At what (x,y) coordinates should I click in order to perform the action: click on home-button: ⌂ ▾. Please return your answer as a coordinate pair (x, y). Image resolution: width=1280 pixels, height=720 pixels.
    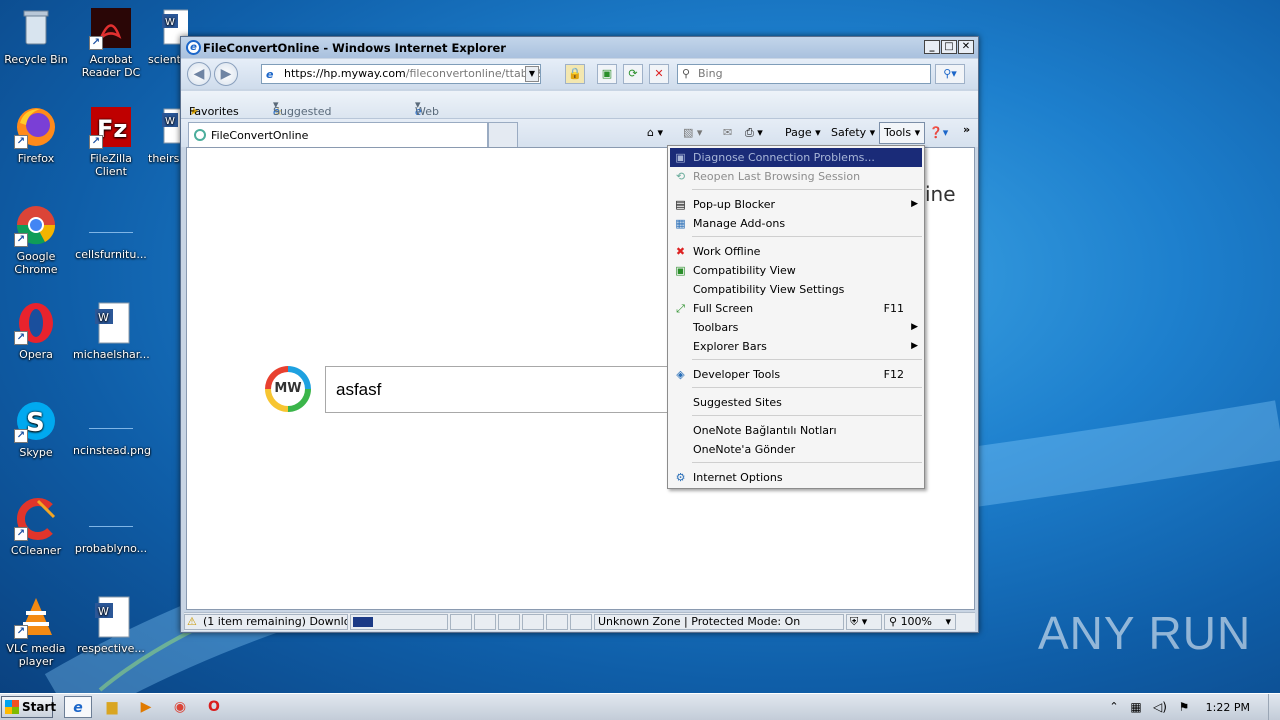
    Looking at the image, I should click on (655, 132).